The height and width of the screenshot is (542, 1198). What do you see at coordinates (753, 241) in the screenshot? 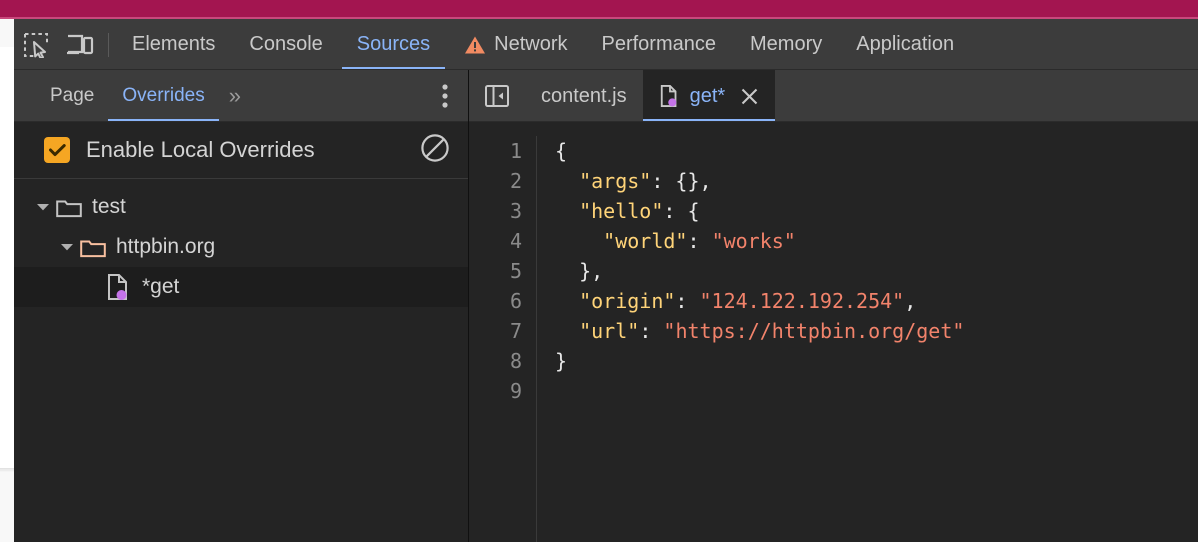
I see `code-token: "works"` at bounding box center [753, 241].